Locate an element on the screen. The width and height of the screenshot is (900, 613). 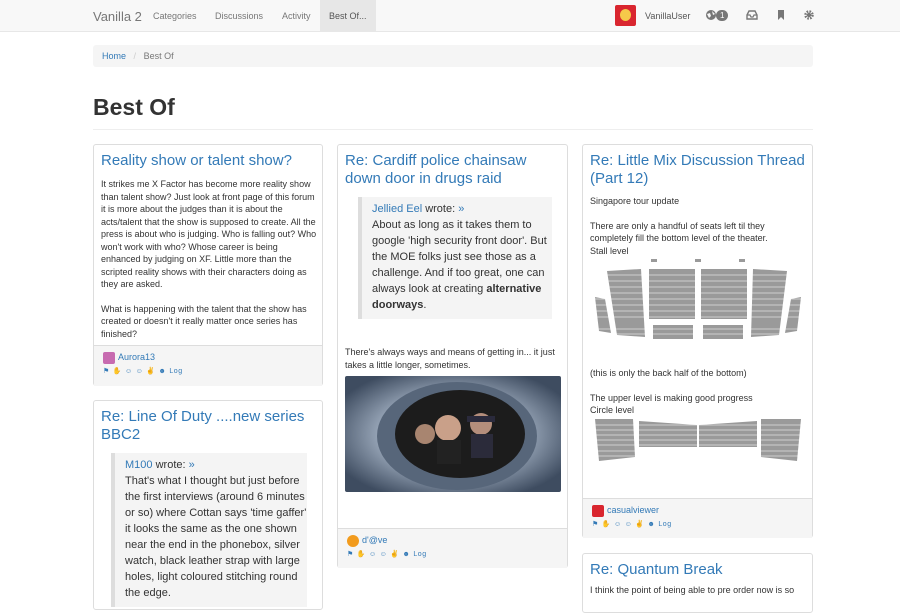
nav-activity: Activity is located at coordinates (296, 16).